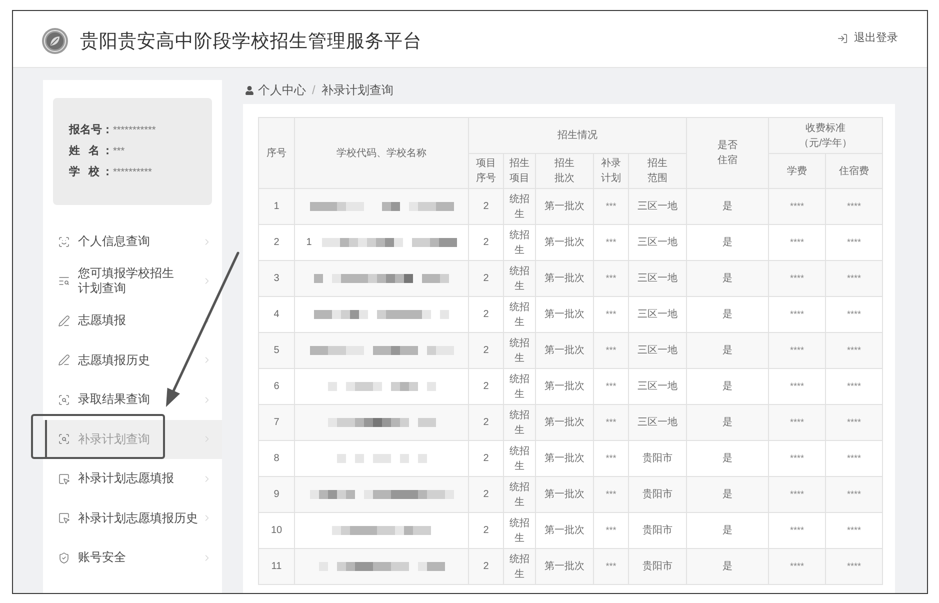 The width and height of the screenshot is (939, 603). I want to click on scan-face-icon, so click(64, 242).